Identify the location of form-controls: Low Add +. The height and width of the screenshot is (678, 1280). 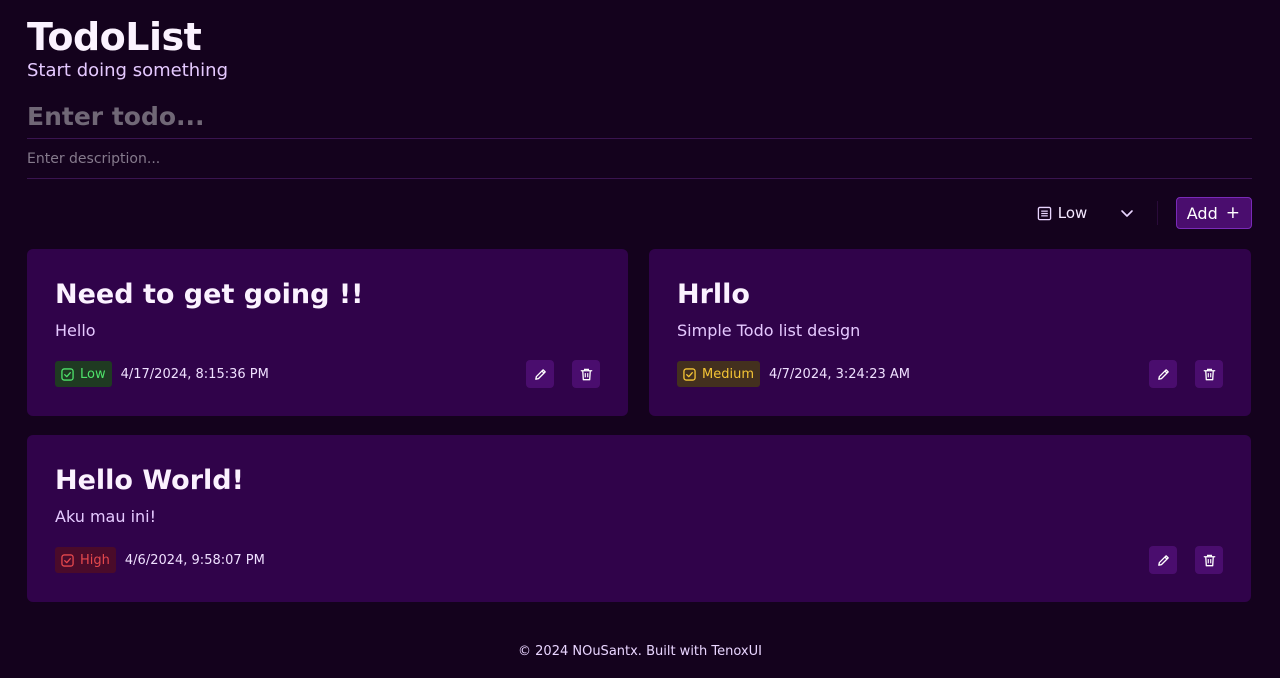
(639, 213).